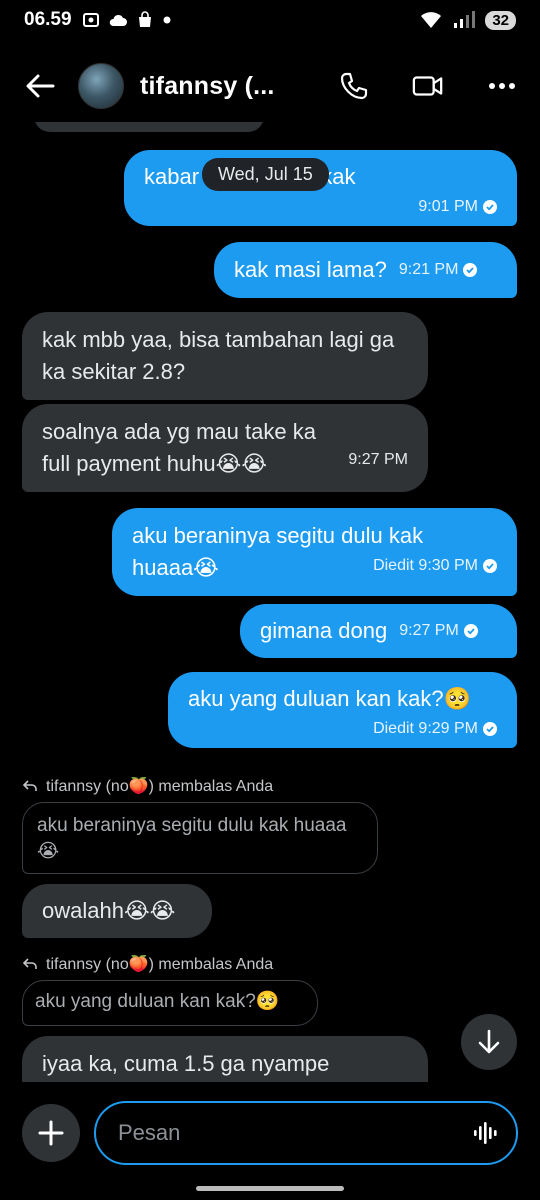 This screenshot has width=540, height=1200. What do you see at coordinates (48, 19) in the screenshot?
I see `status-time: 06.59` at bounding box center [48, 19].